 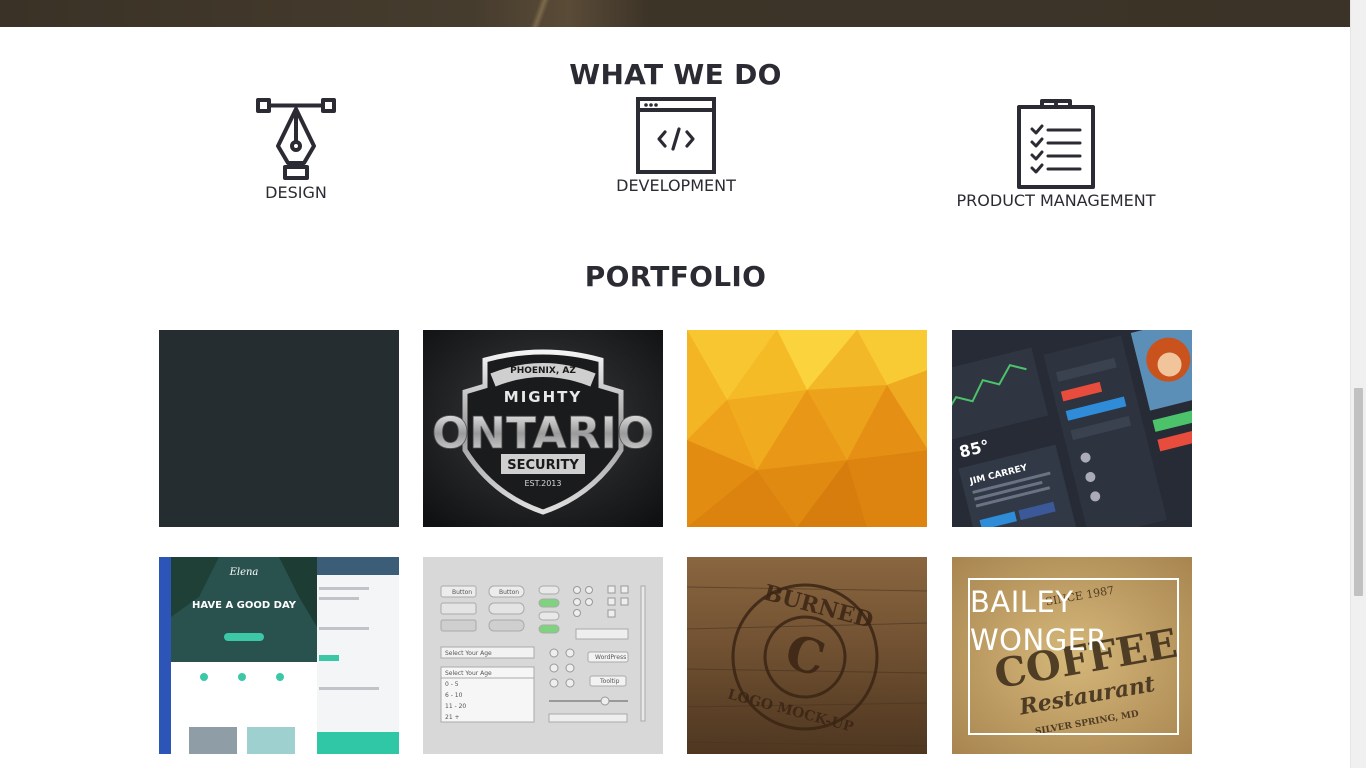 I want to click on uikit-opt-1: 0 - 5, so click(x=452, y=684).